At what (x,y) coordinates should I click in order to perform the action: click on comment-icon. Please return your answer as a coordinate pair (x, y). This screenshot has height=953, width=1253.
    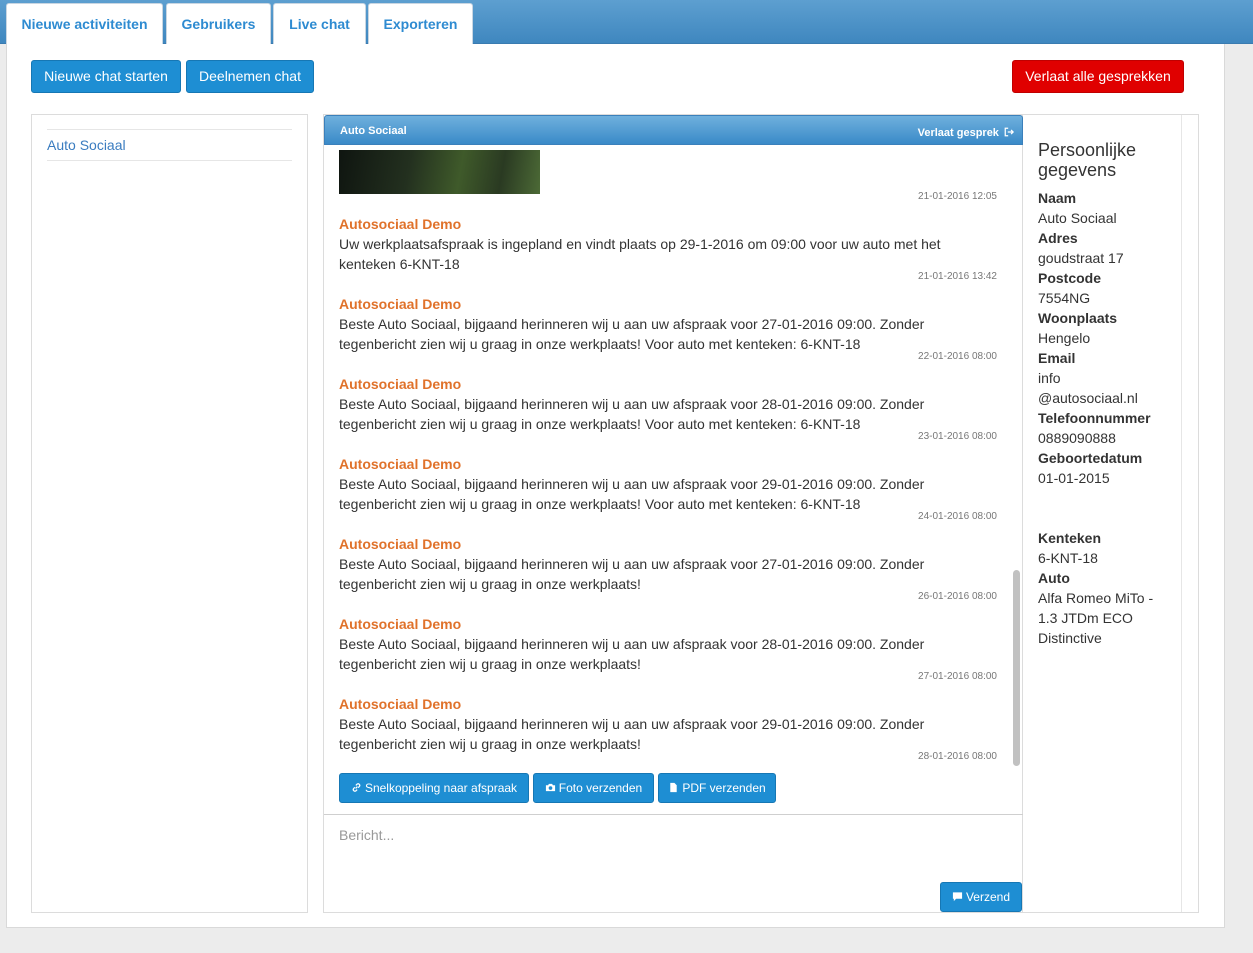
    Looking at the image, I should click on (957, 897).